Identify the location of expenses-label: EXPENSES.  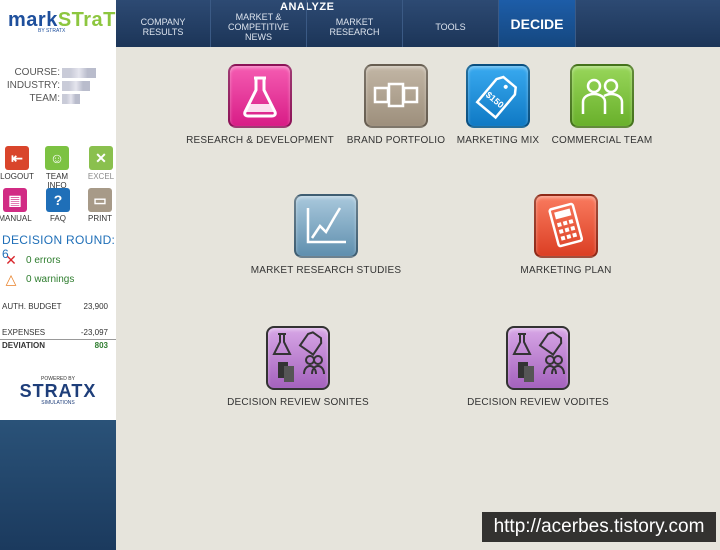
(24, 332).